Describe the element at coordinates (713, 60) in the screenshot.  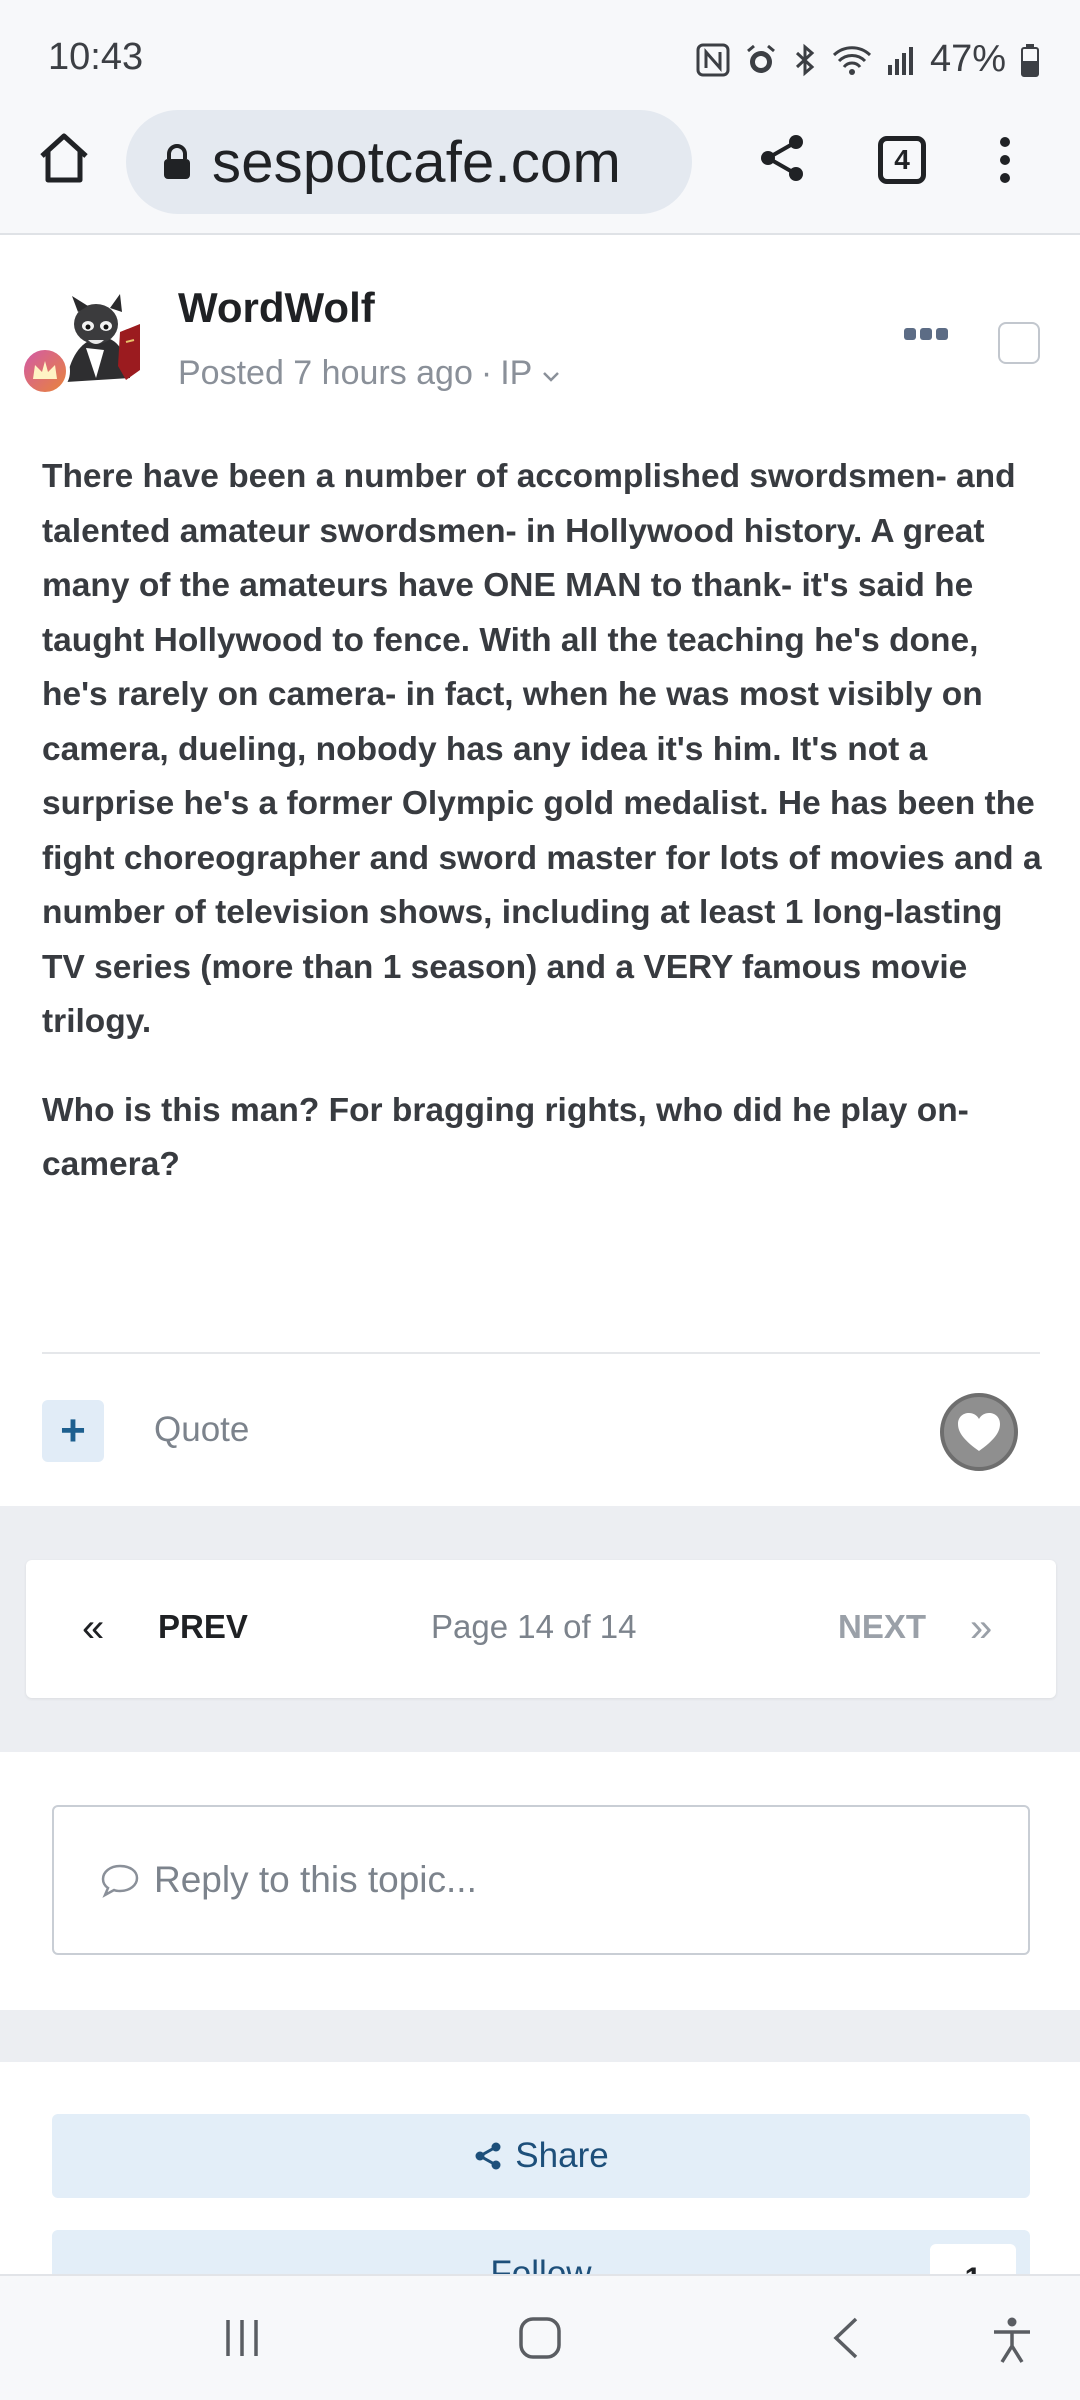
I see `nfc-icon` at that location.